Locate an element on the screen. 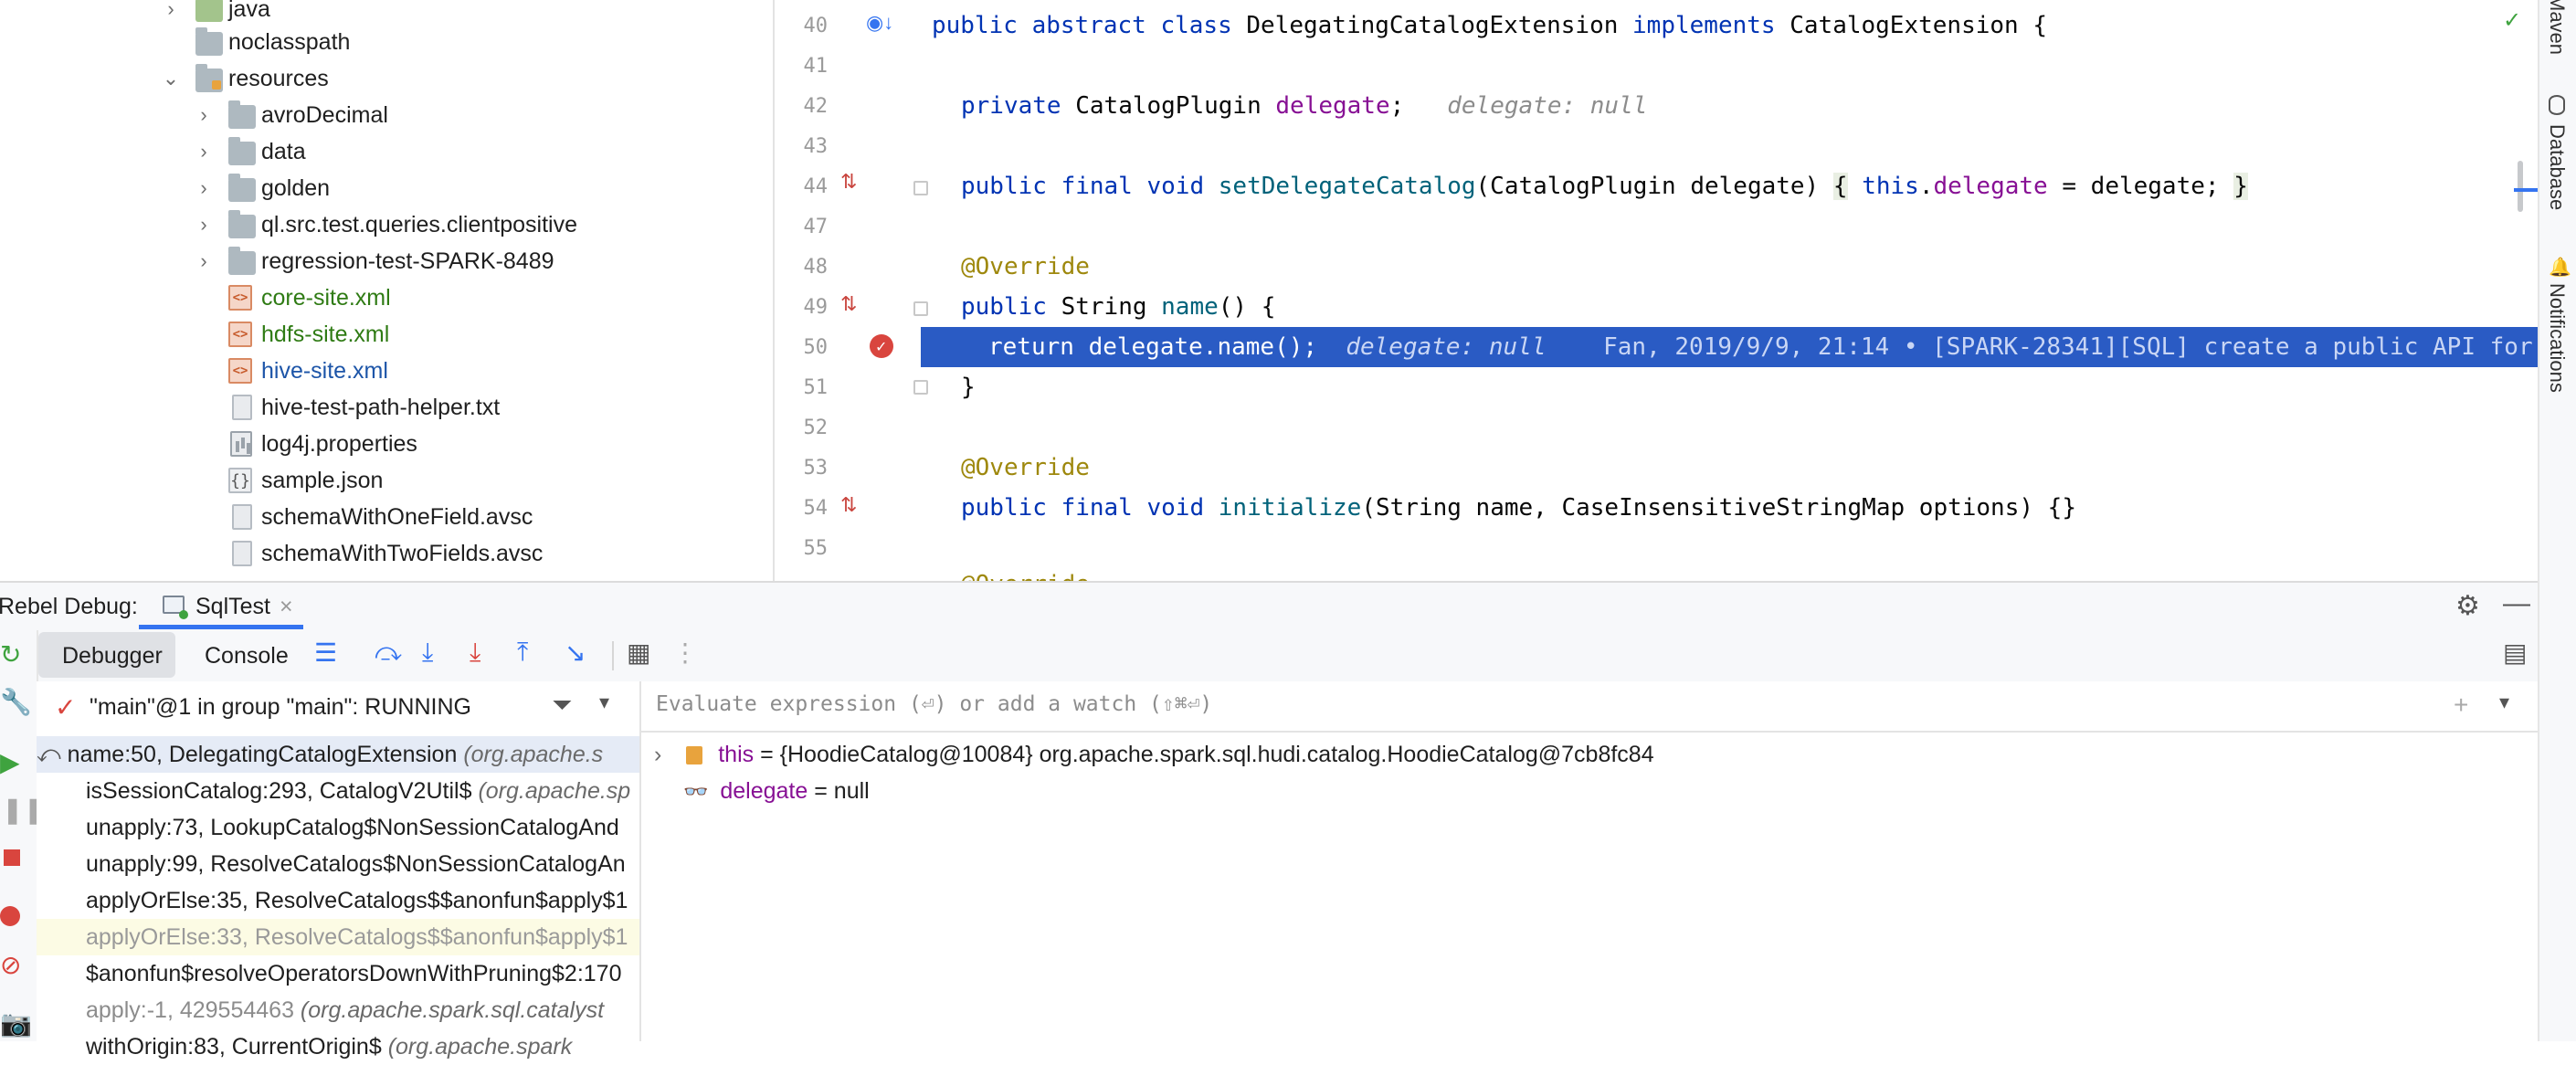  code-token: public is located at coordinates (1004, 307).